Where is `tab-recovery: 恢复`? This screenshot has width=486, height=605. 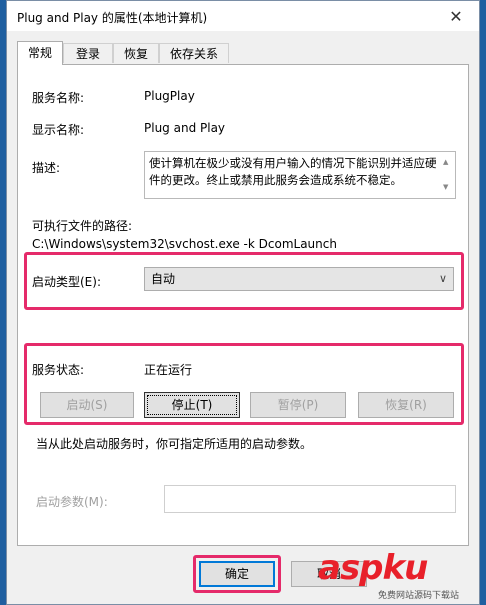
tab-recovery: 恢复 is located at coordinates (136, 53).